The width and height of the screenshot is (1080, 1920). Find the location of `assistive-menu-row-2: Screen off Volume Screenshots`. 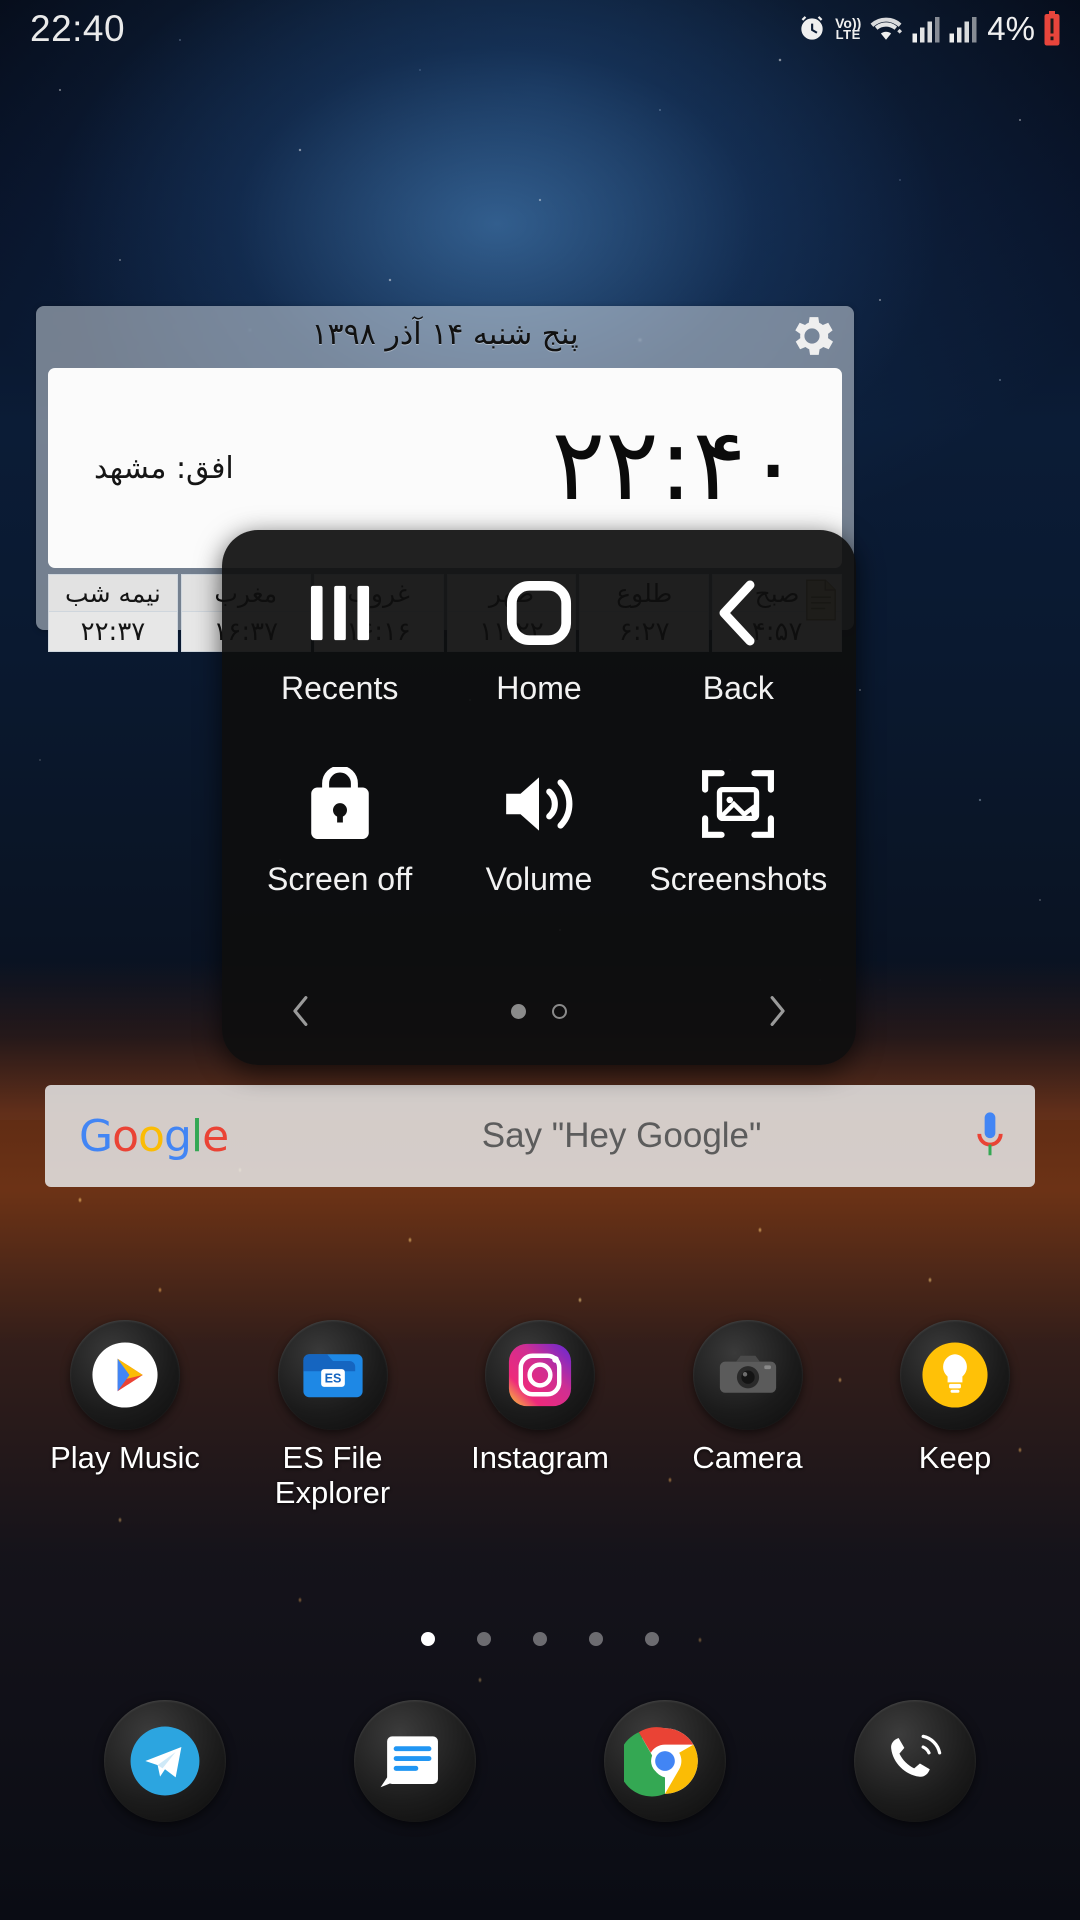

assistive-menu-row-2: Screen off Volume Screenshots is located at coordinates (539, 830).